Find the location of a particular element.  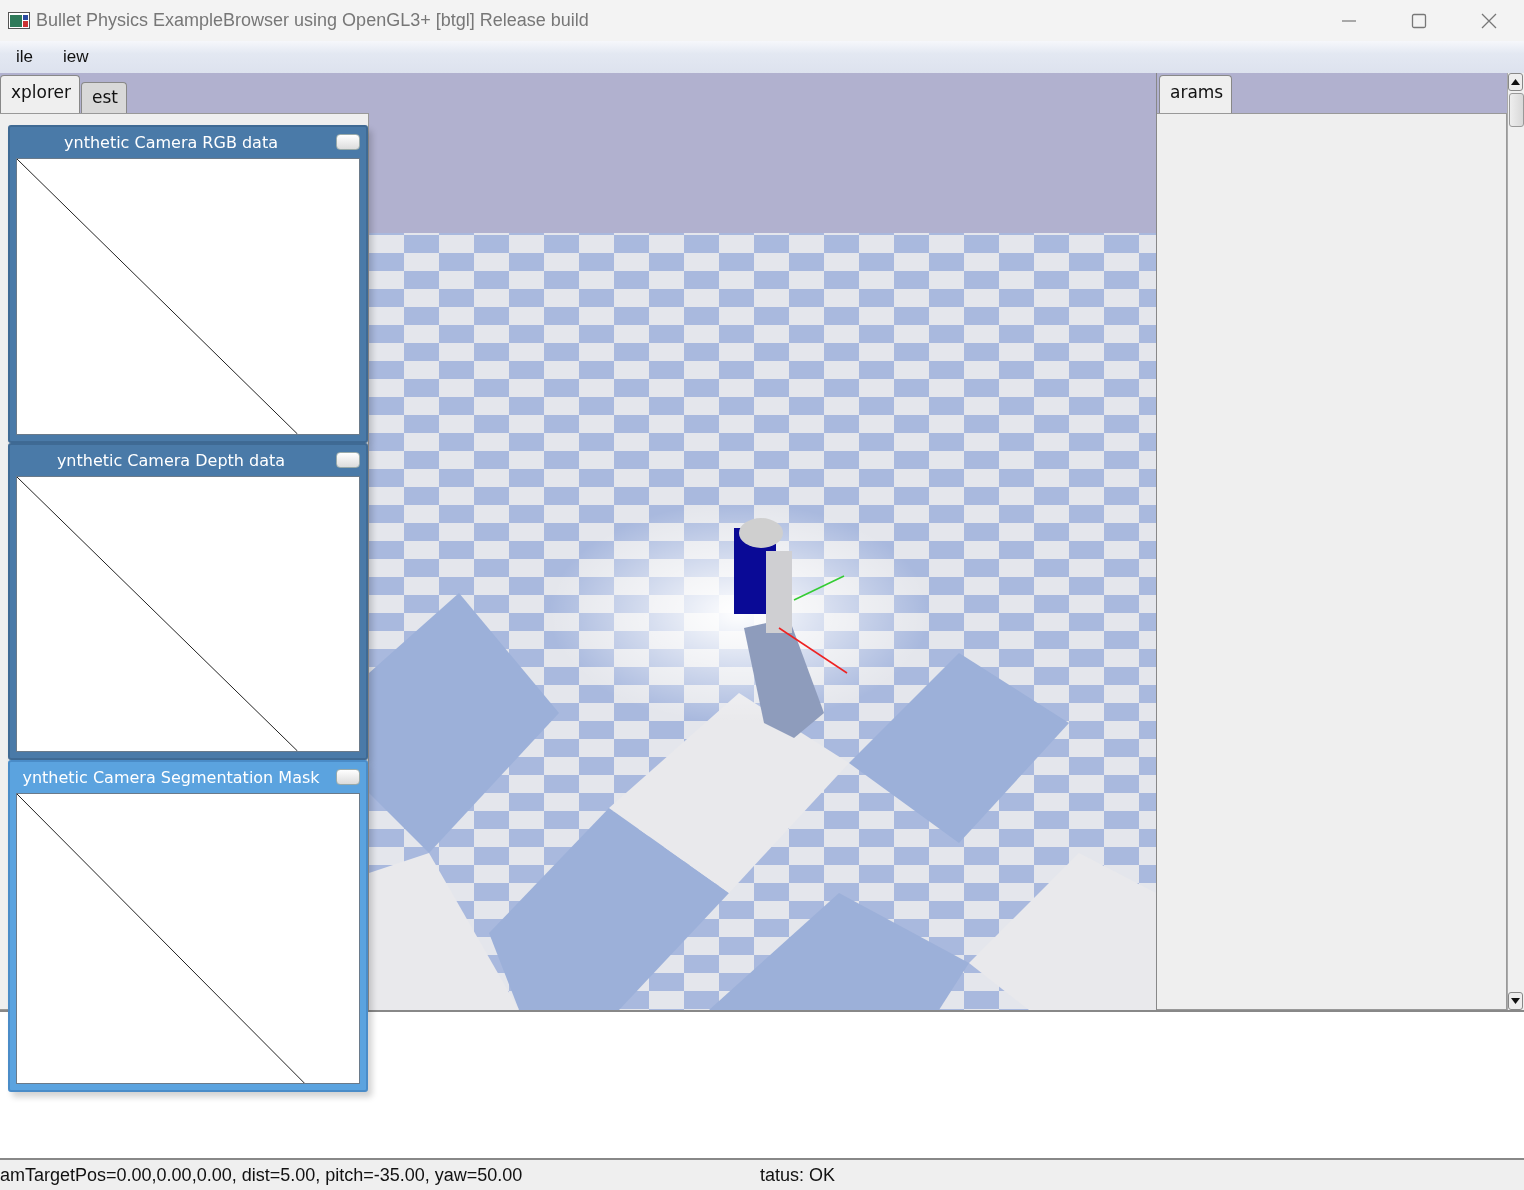

status-text: tatus: OK is located at coordinates (798, 1175).